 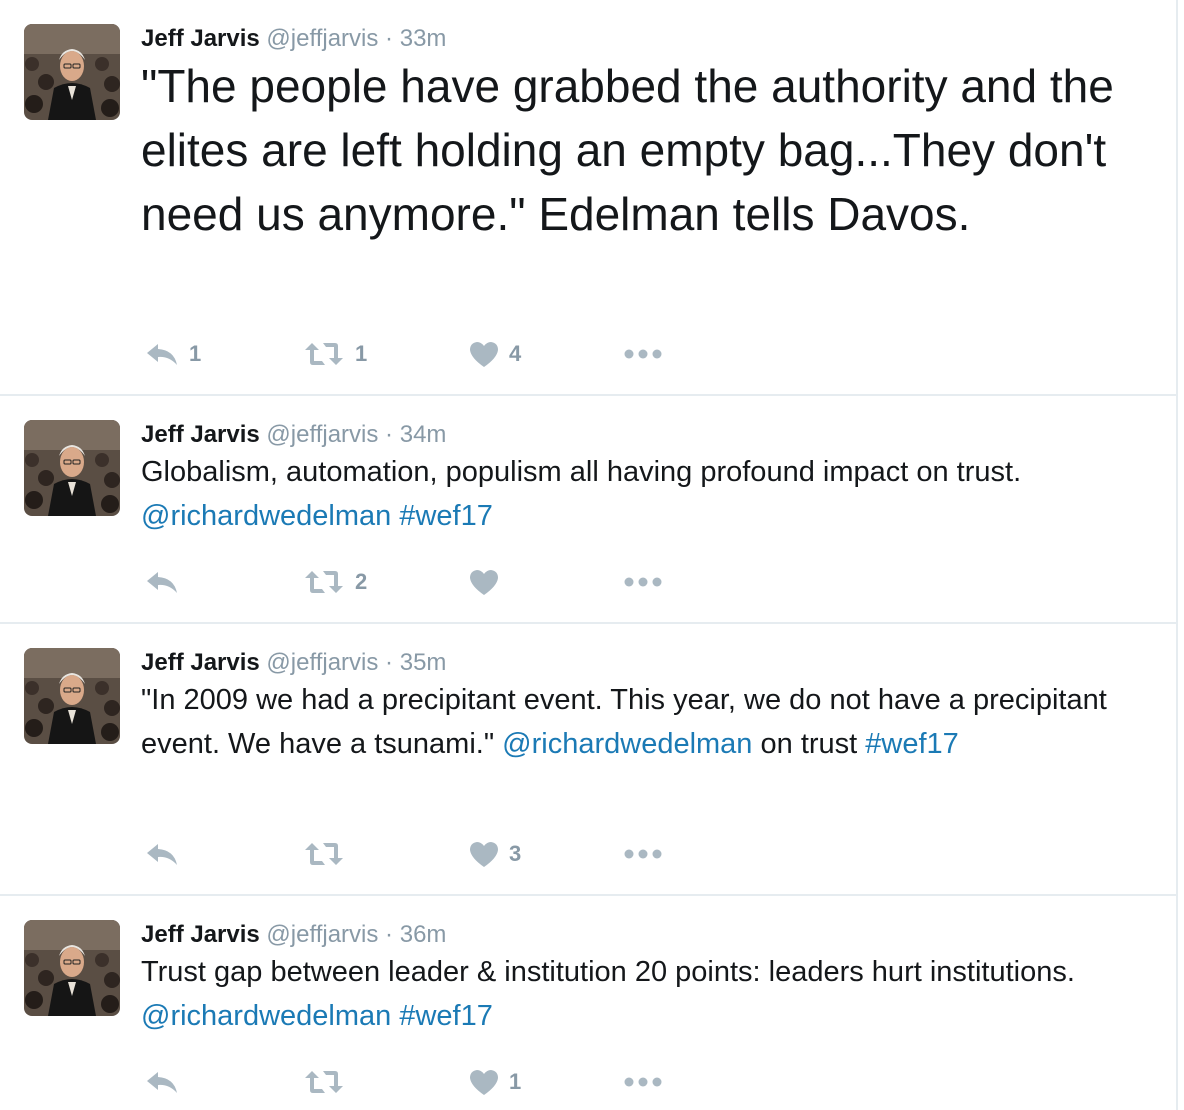 I want to click on like-button, so click(x=489, y=582).